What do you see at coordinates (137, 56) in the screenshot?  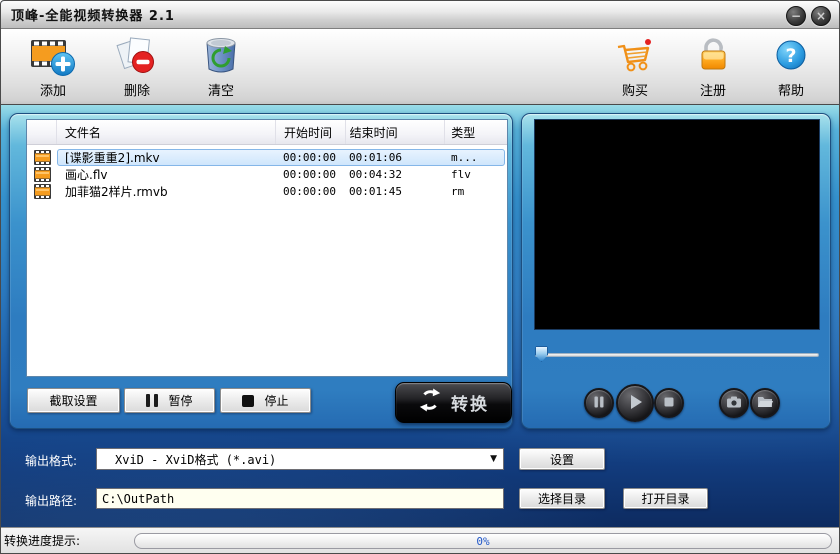 I see `delete-pages-icon` at bounding box center [137, 56].